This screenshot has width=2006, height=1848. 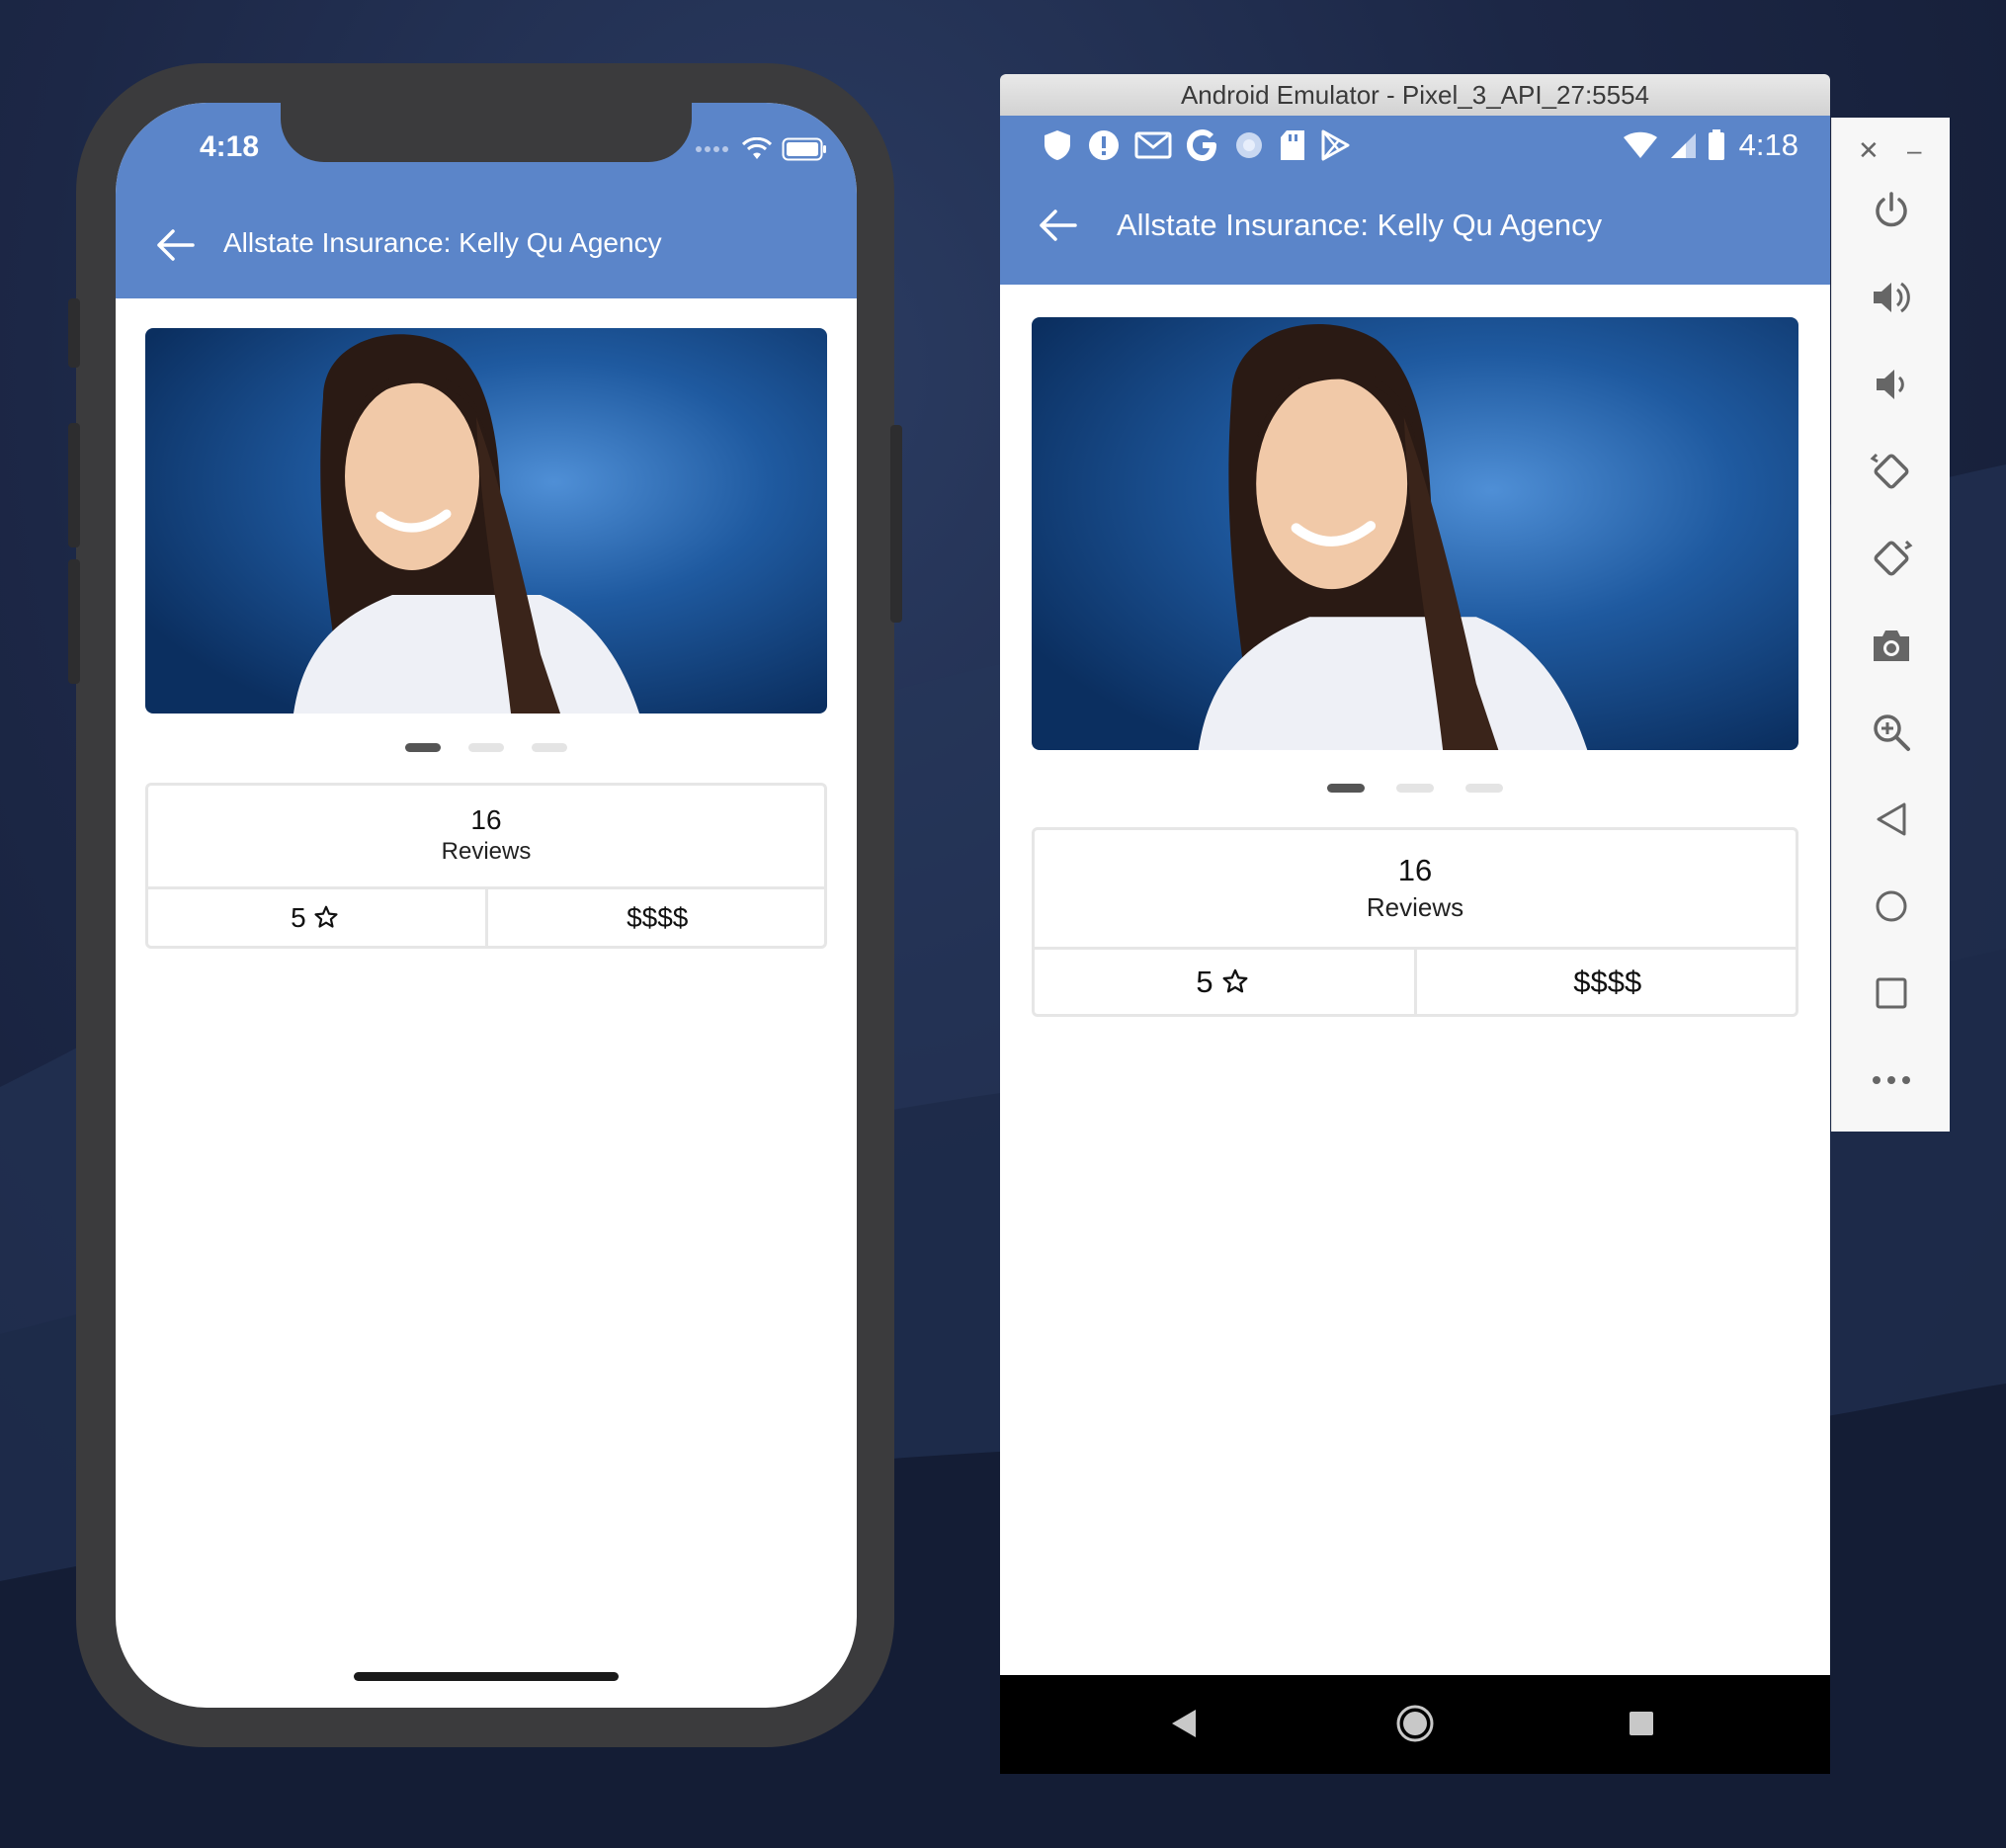 What do you see at coordinates (486, 1676) in the screenshot?
I see `home-indicator` at bounding box center [486, 1676].